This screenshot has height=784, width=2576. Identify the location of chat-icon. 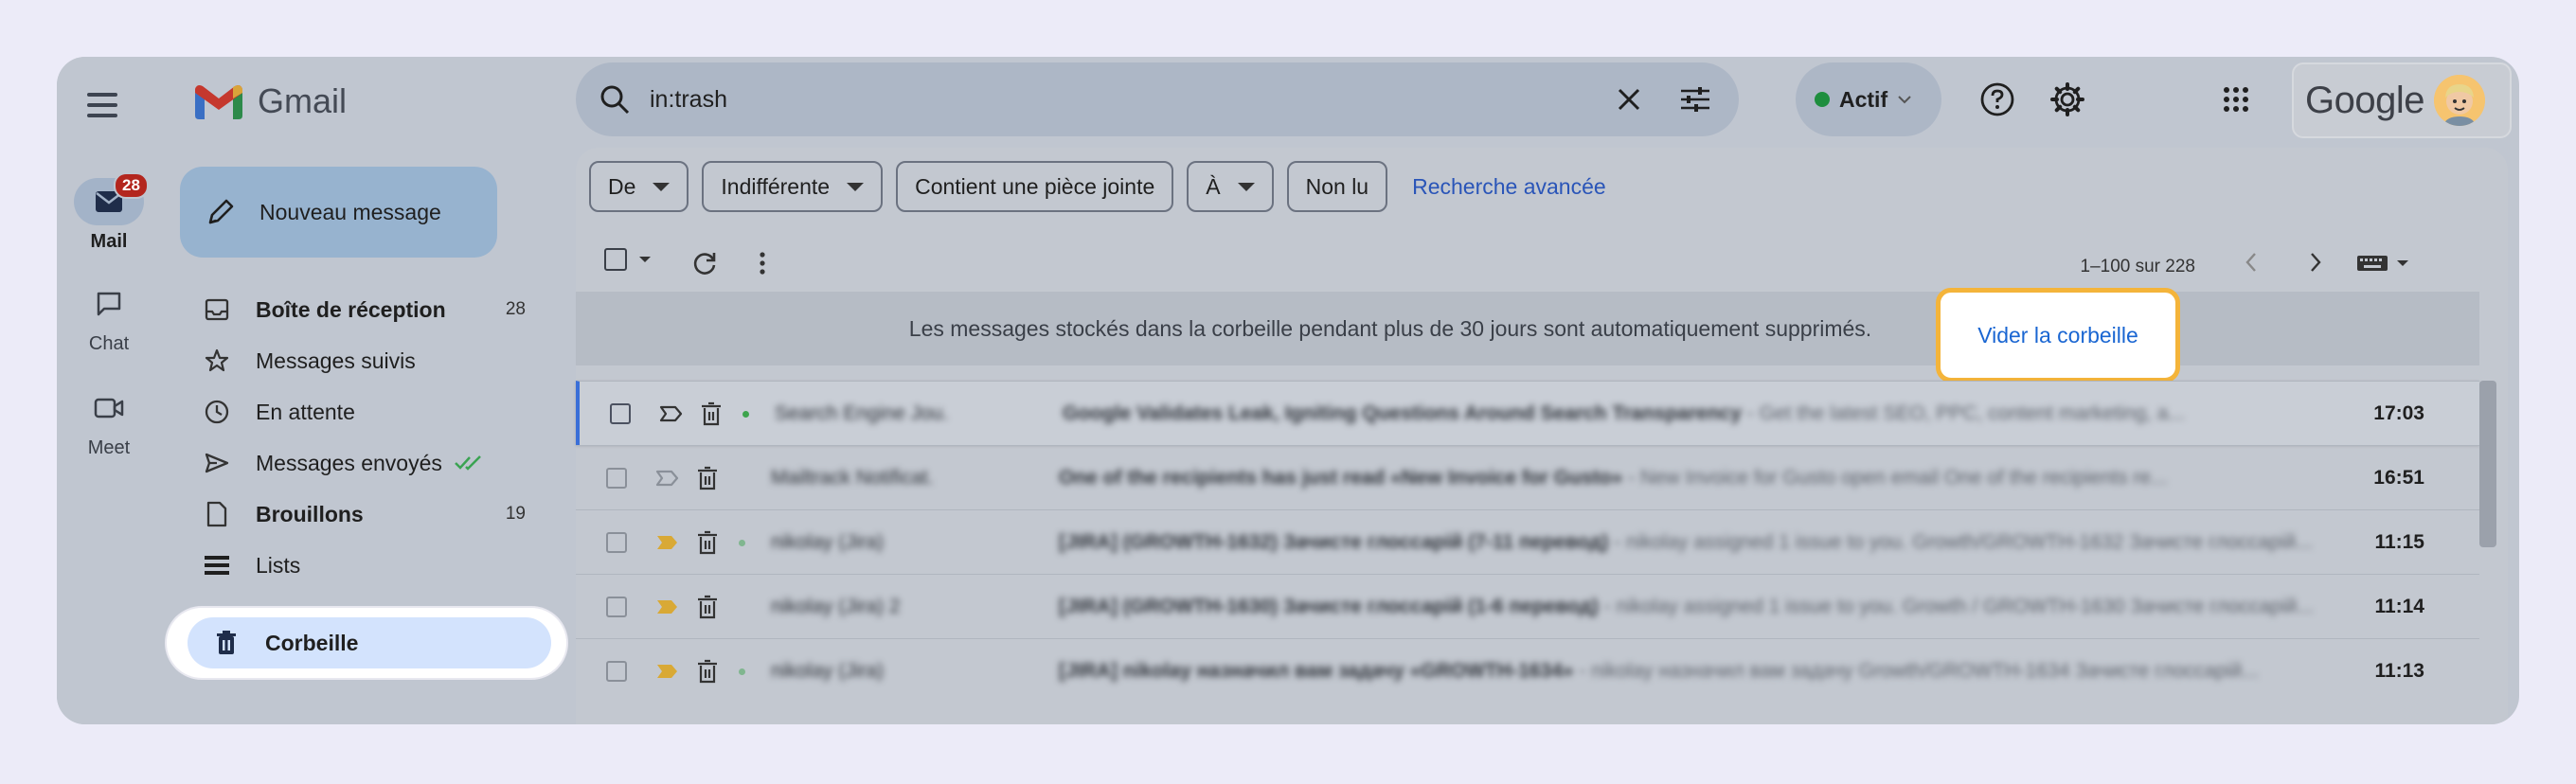
(109, 304).